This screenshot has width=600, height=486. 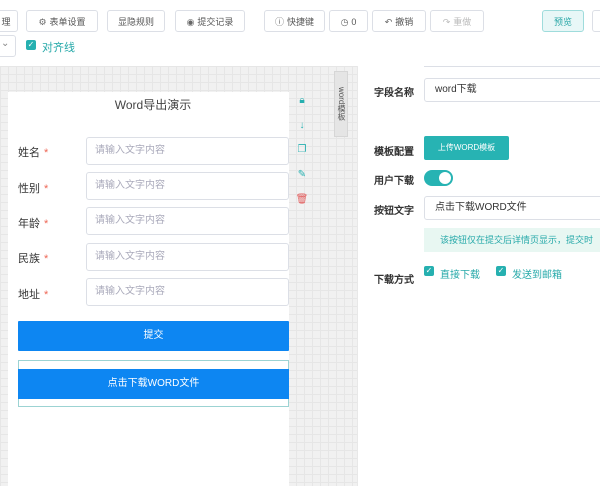 What do you see at coordinates (187, 257) in the screenshot?
I see `ethnicity-input: 请输入文字内容` at bounding box center [187, 257].